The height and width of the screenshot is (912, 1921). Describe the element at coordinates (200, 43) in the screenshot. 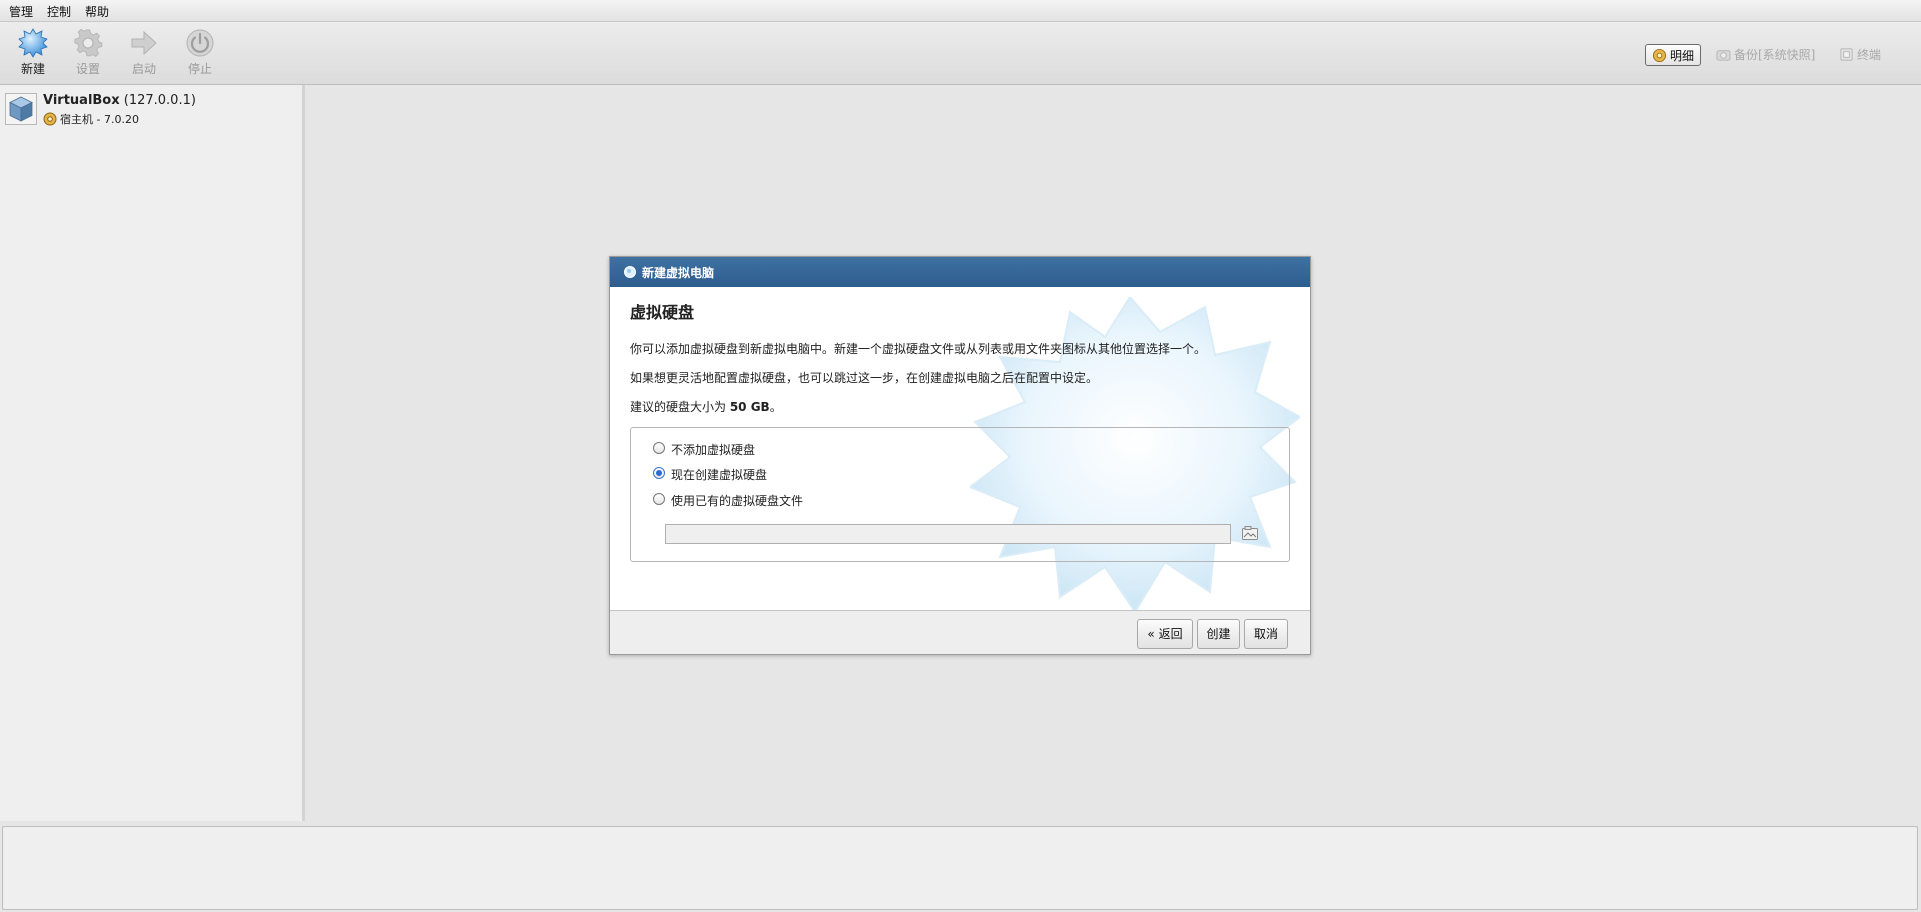

I see `power-icon` at that location.